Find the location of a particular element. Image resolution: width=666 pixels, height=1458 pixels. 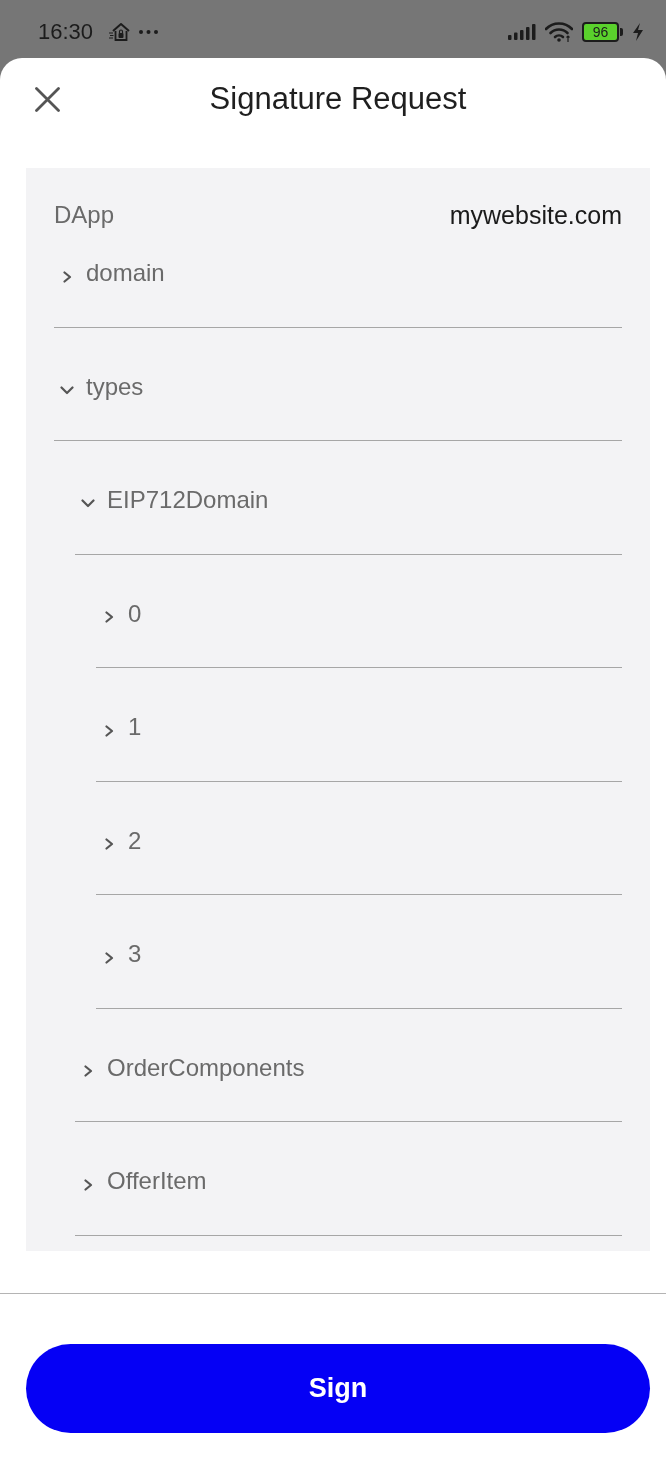

tree-toggle: 1 is located at coordinates (123, 727).